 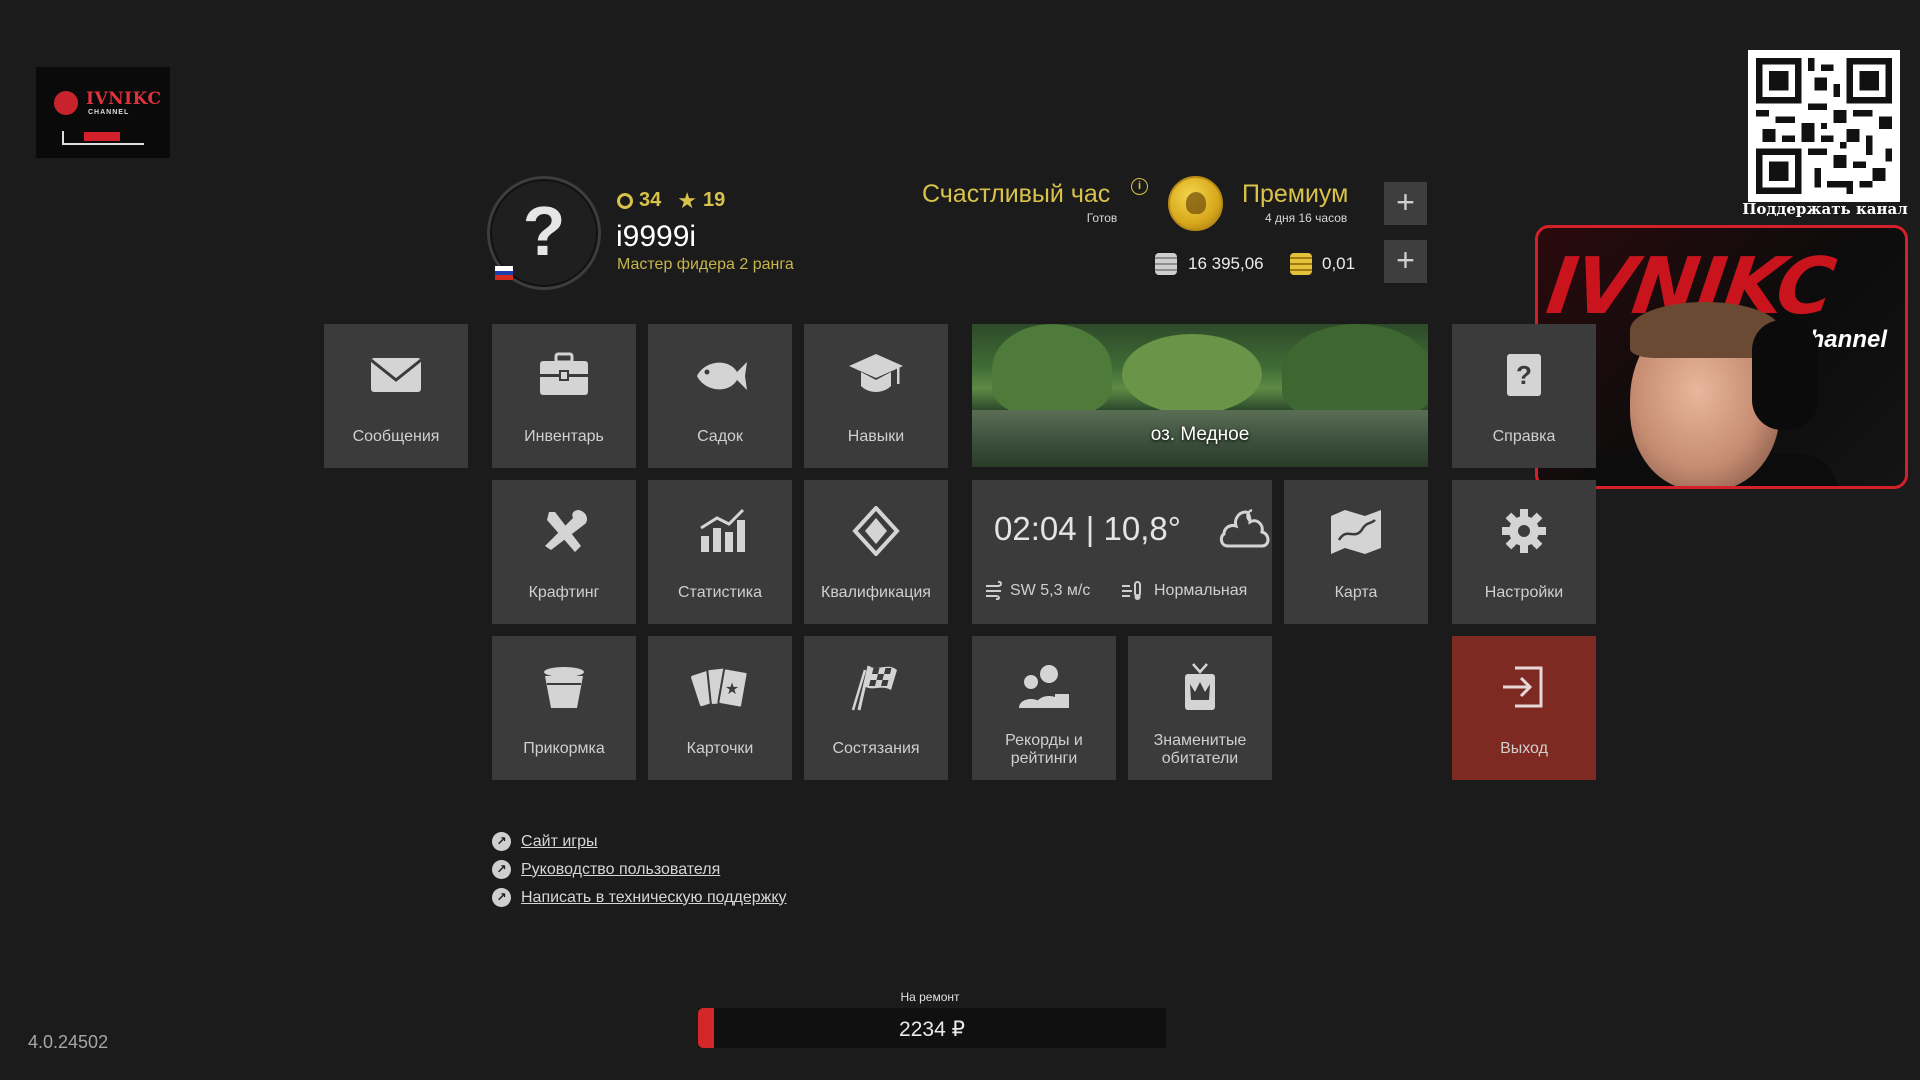 I want to click on cloudy-night-icon, so click(x=1244, y=528).